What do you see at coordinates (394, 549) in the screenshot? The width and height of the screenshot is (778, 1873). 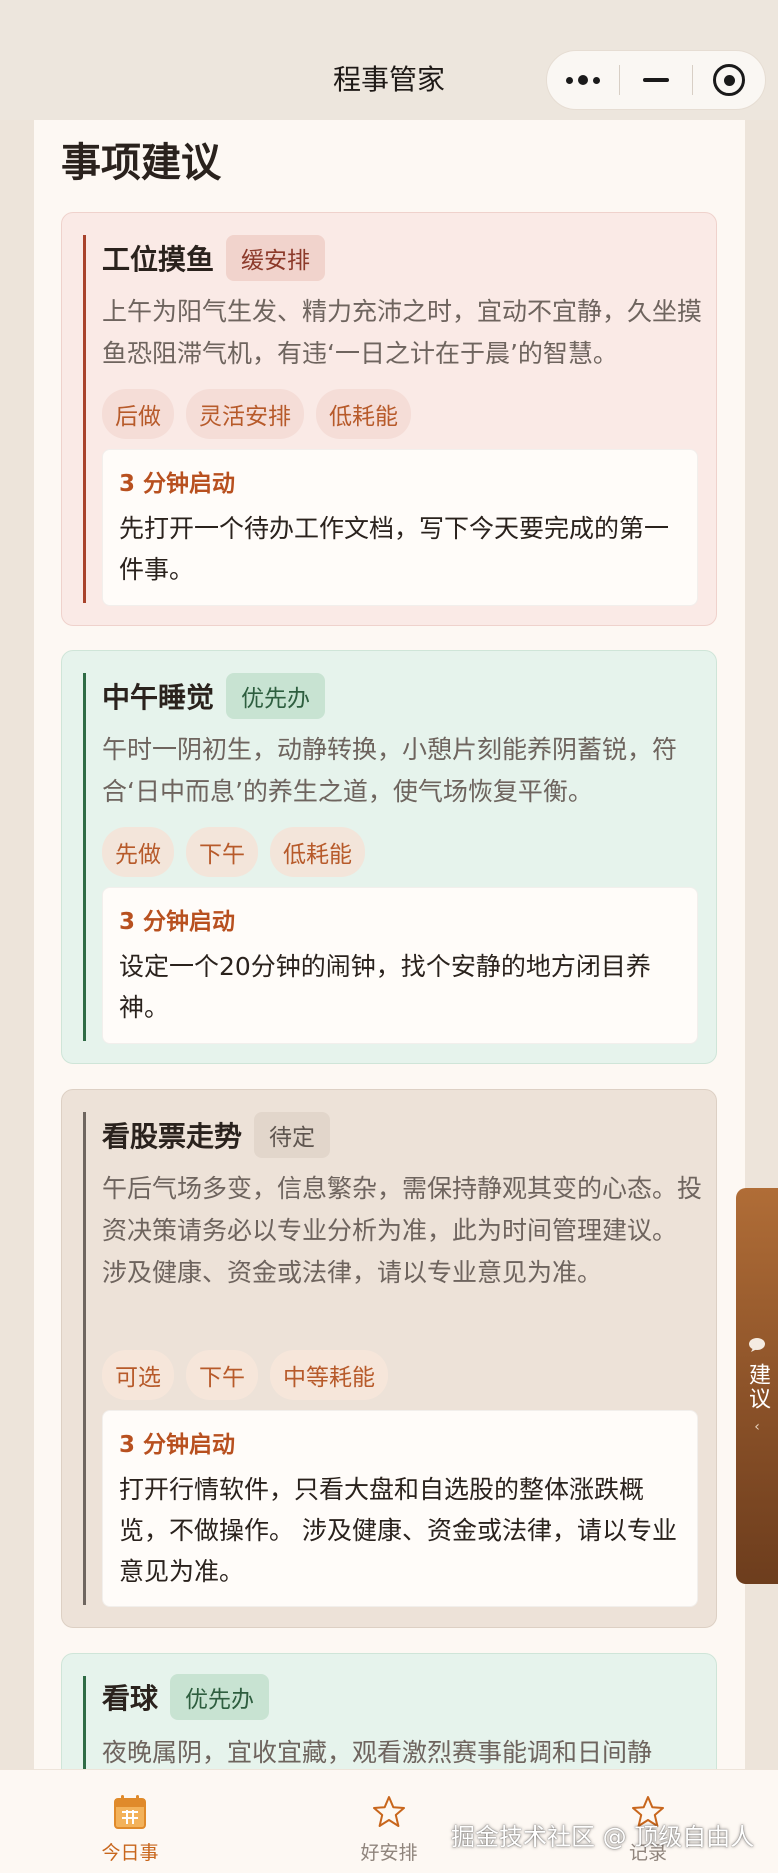 I see `quick-start-text: 先打开一个待办工作文档，写下今天要完成的第一件事。` at bounding box center [394, 549].